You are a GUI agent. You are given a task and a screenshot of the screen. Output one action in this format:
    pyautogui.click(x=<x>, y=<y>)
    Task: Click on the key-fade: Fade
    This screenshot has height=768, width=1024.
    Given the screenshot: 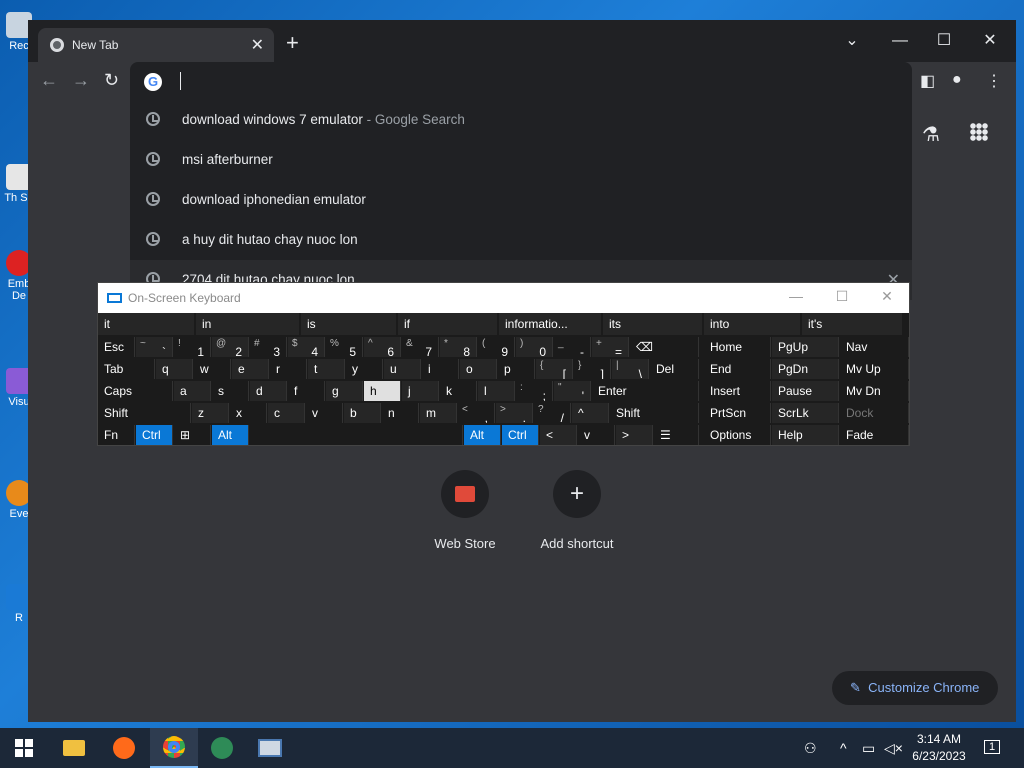 What is the action you would take?
    pyautogui.click(x=874, y=435)
    